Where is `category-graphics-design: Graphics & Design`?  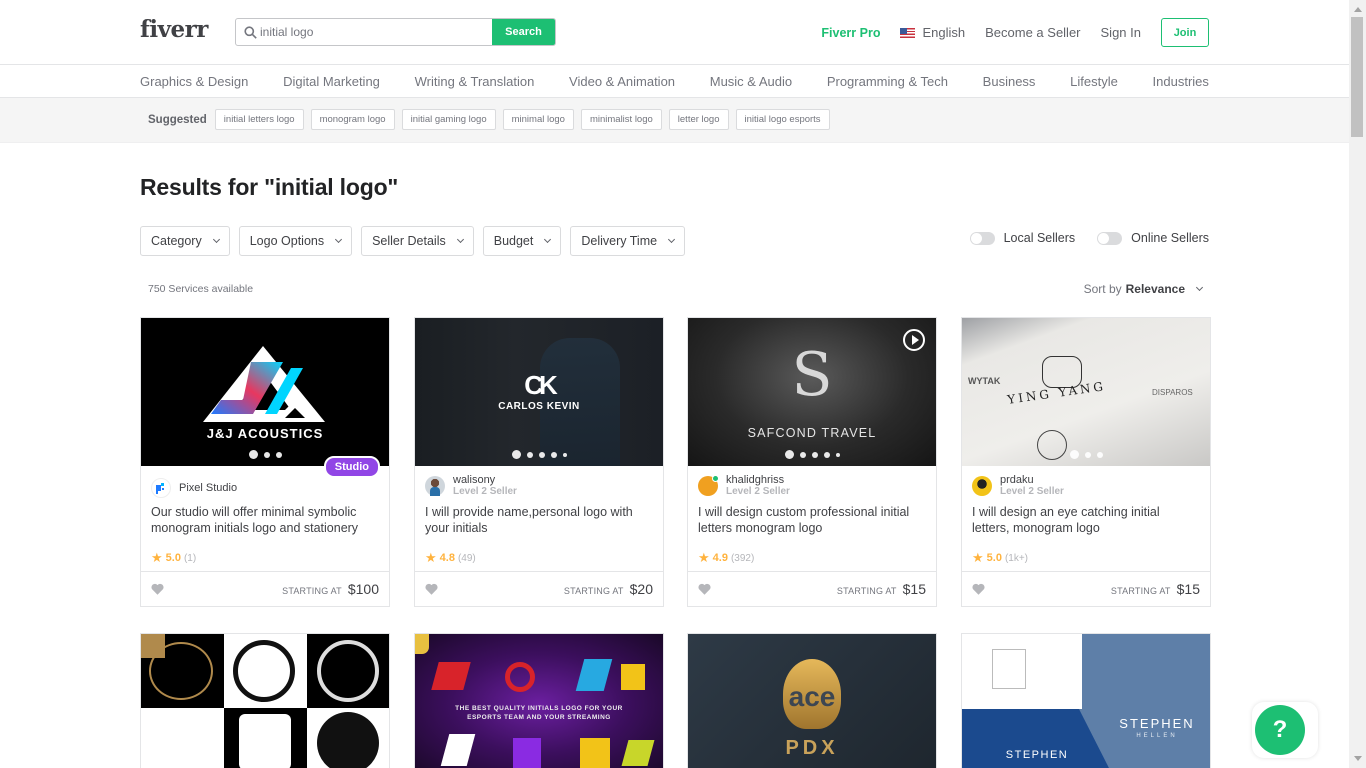
category-graphics-design: Graphics & Design is located at coordinates (194, 81).